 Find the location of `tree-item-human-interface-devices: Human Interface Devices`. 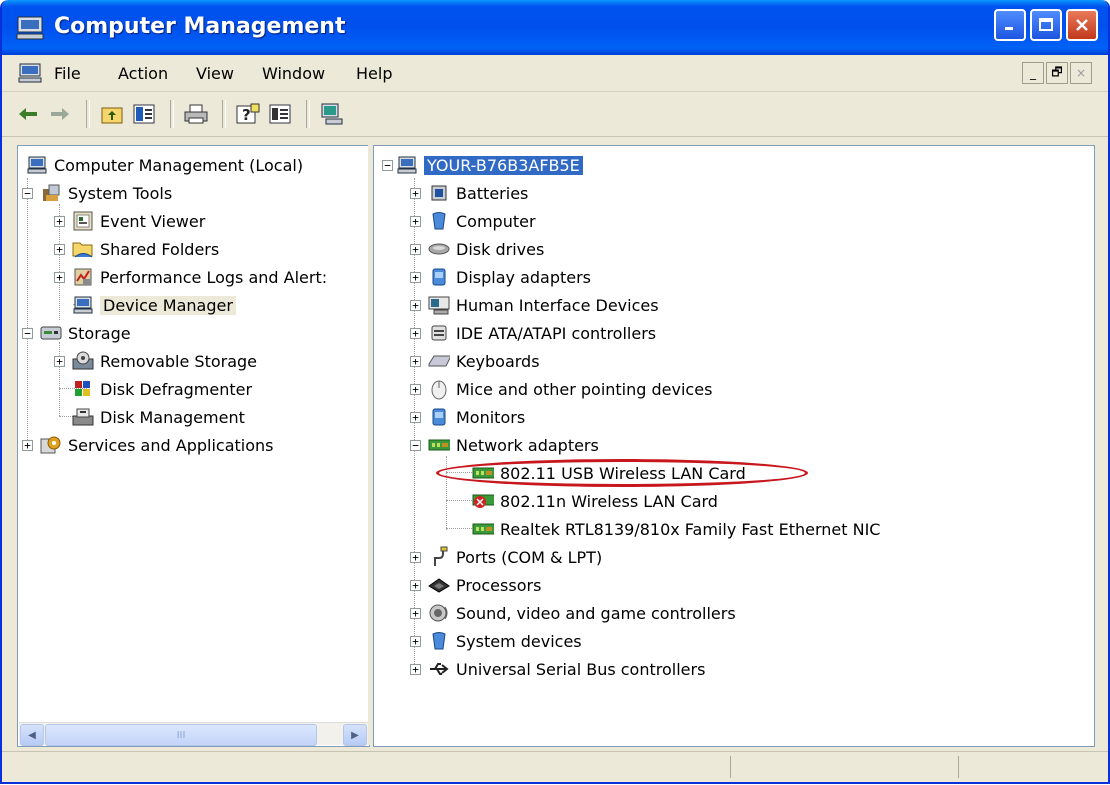

tree-item-human-interface-devices: Human Interface Devices is located at coordinates (543, 305).